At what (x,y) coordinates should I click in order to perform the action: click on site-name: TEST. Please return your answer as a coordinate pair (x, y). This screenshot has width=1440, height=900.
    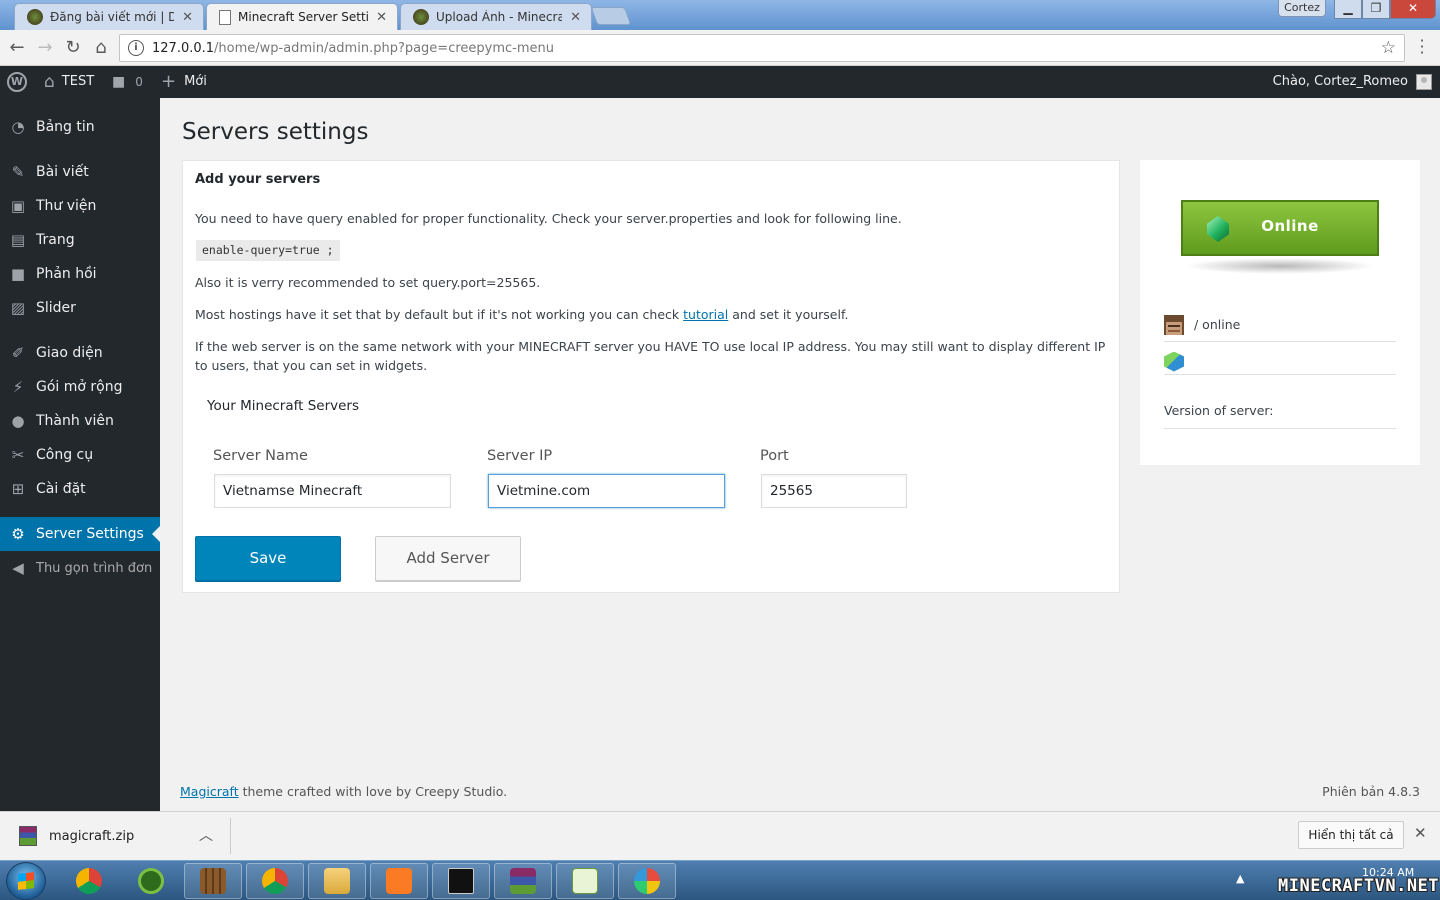
    Looking at the image, I should click on (78, 81).